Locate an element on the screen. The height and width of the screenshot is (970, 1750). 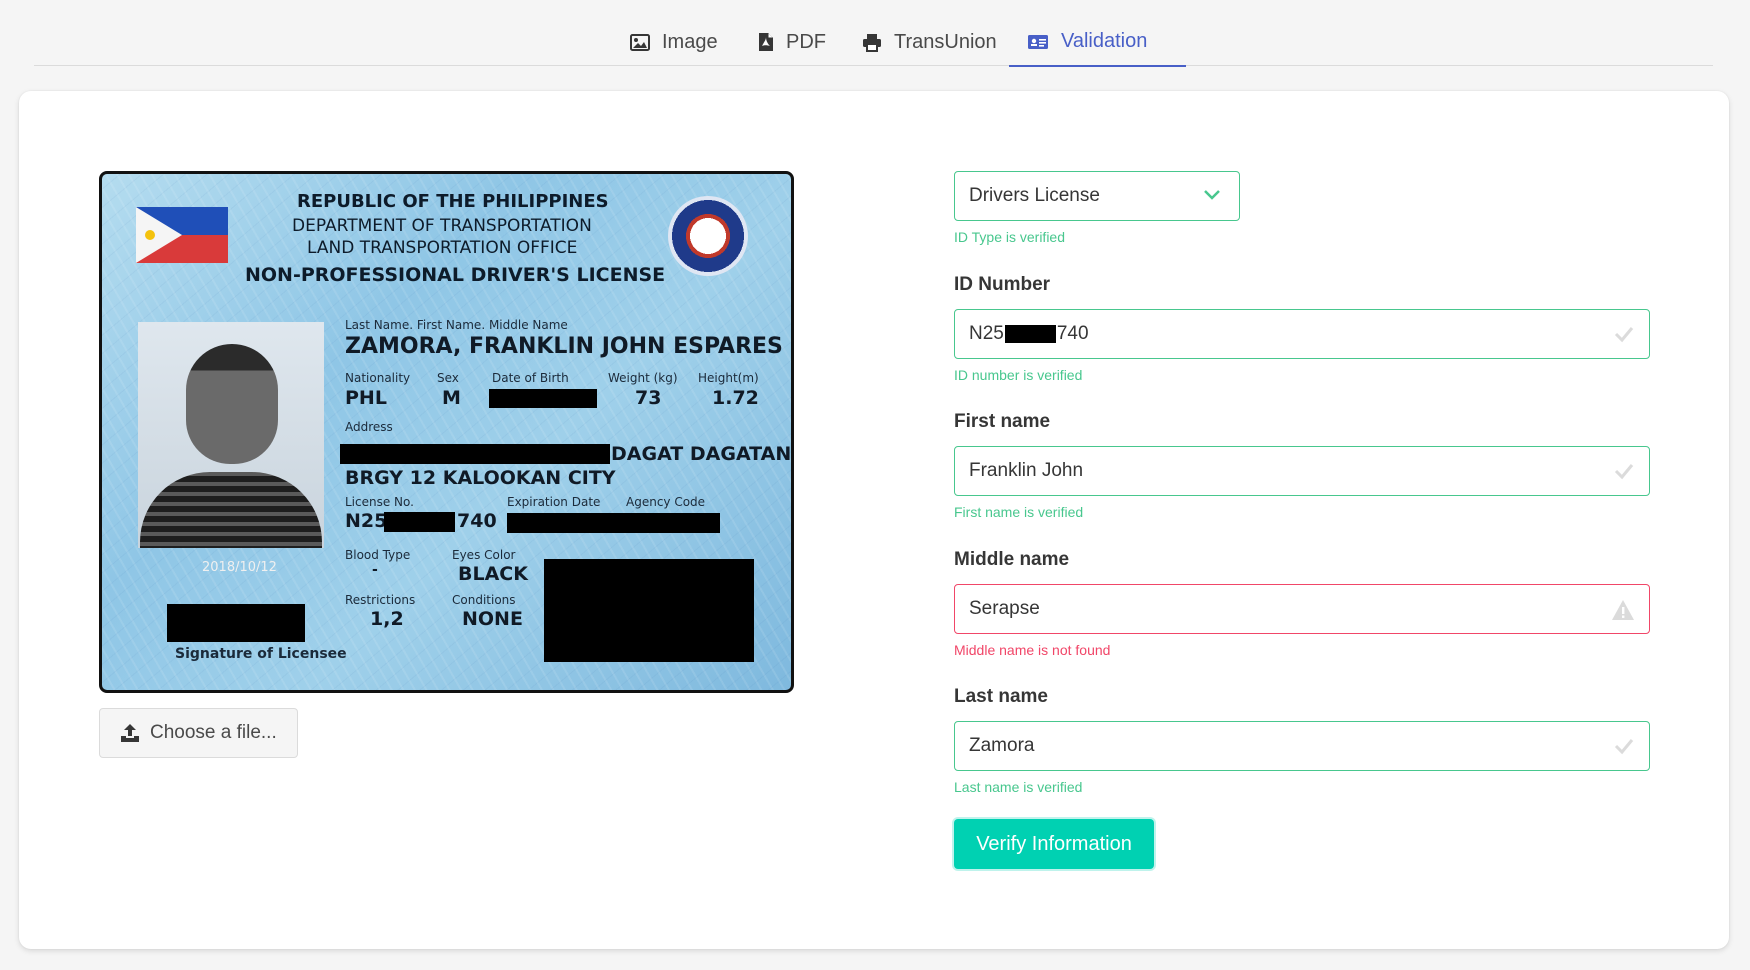
address-line1: DAGAT DAGATAN is located at coordinates (701, 454).